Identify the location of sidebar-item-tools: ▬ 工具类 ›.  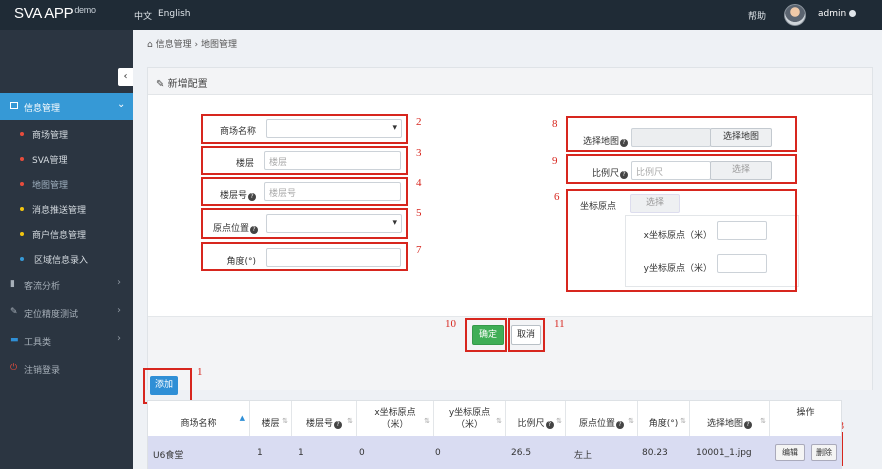
(66, 340).